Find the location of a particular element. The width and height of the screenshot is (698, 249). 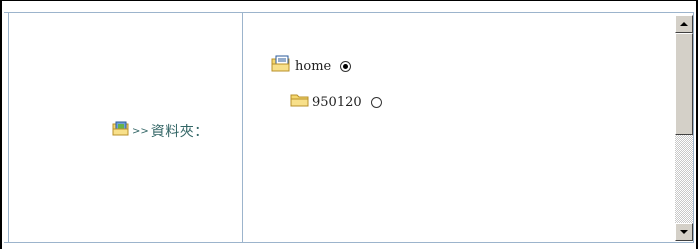

folder-open-icon is located at coordinates (282, 66).